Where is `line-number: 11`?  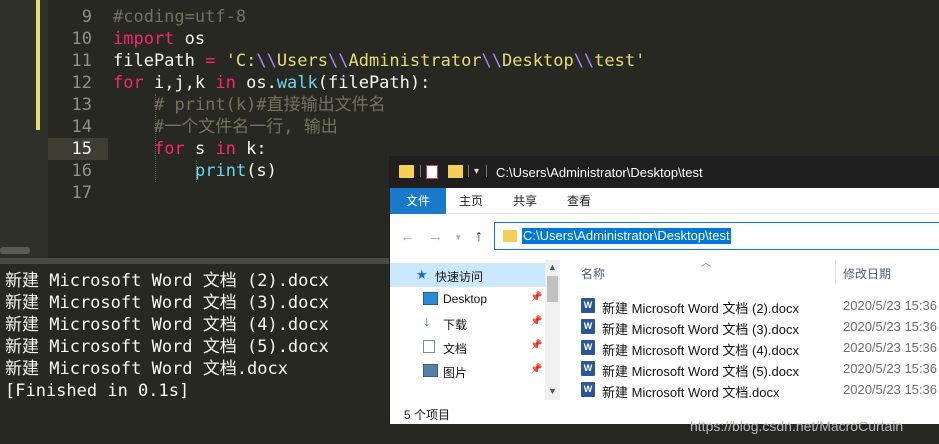 line-number: 11 is located at coordinates (81, 61).